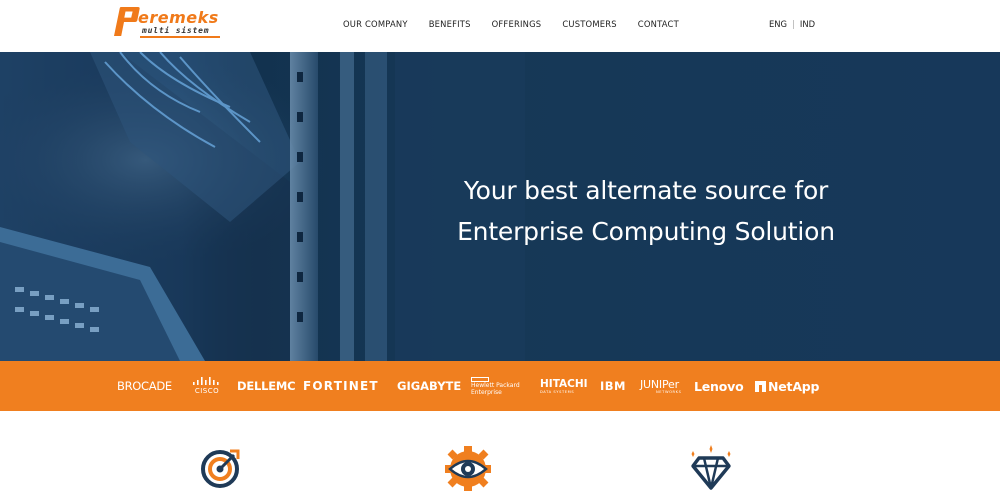 This screenshot has width=1000, height=500. I want to click on brand-hitachi-sub: DATA SYSTEMS, so click(557, 391).